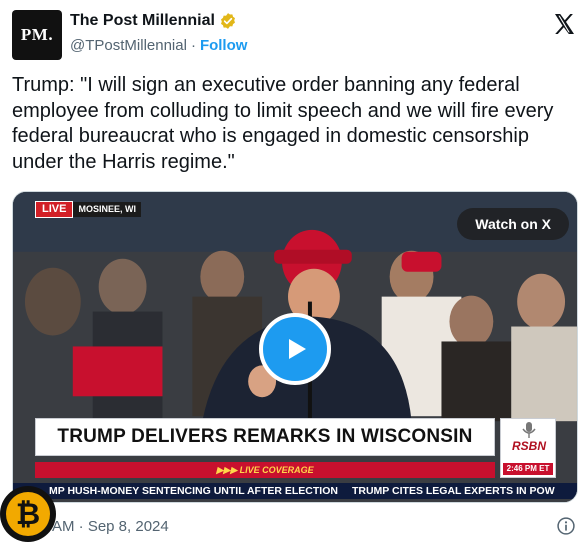 This screenshot has height=545, width=588. Describe the element at coordinates (566, 526) in the screenshot. I see `info-icon` at that location.